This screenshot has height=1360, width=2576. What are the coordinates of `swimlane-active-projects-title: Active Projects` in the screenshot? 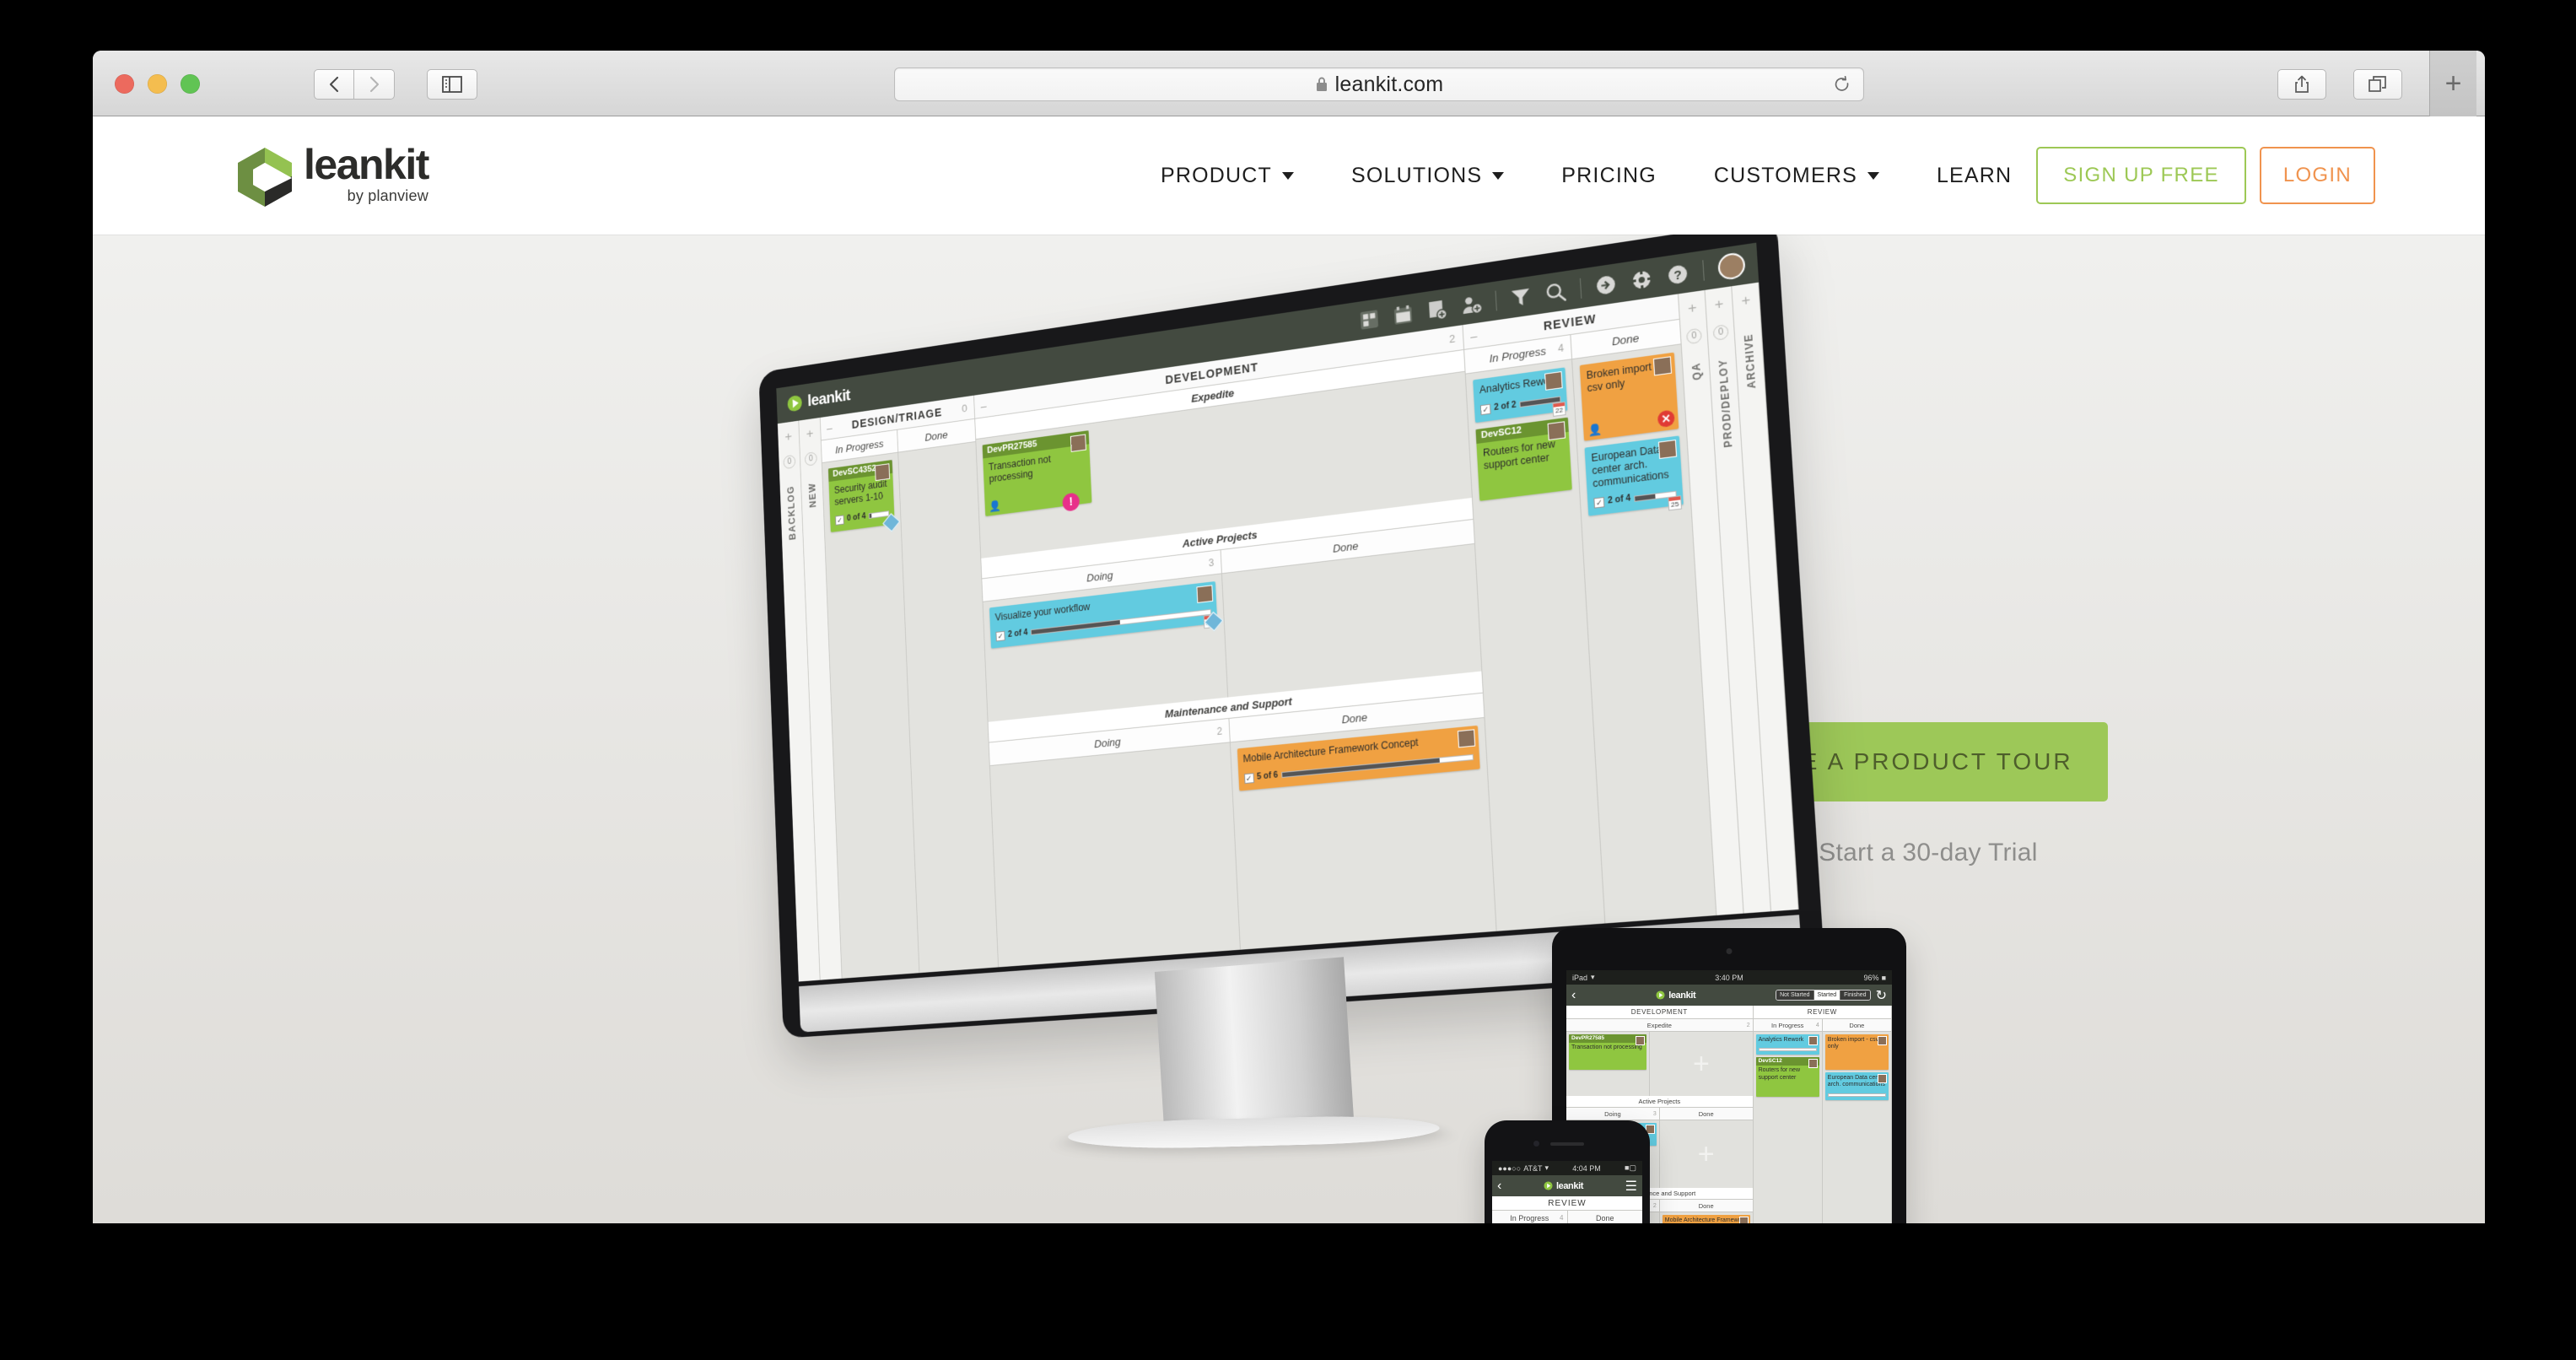 It's located at (1659, 1102).